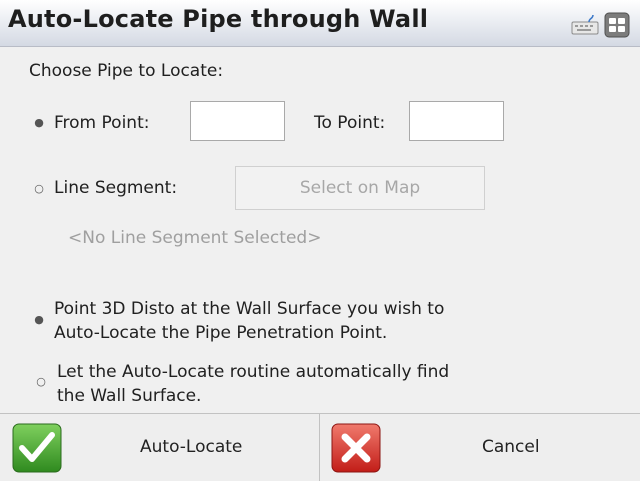 The image size is (640, 481). Describe the element at coordinates (41, 382) in the screenshot. I see `auto-find-option-radio: ○` at that location.